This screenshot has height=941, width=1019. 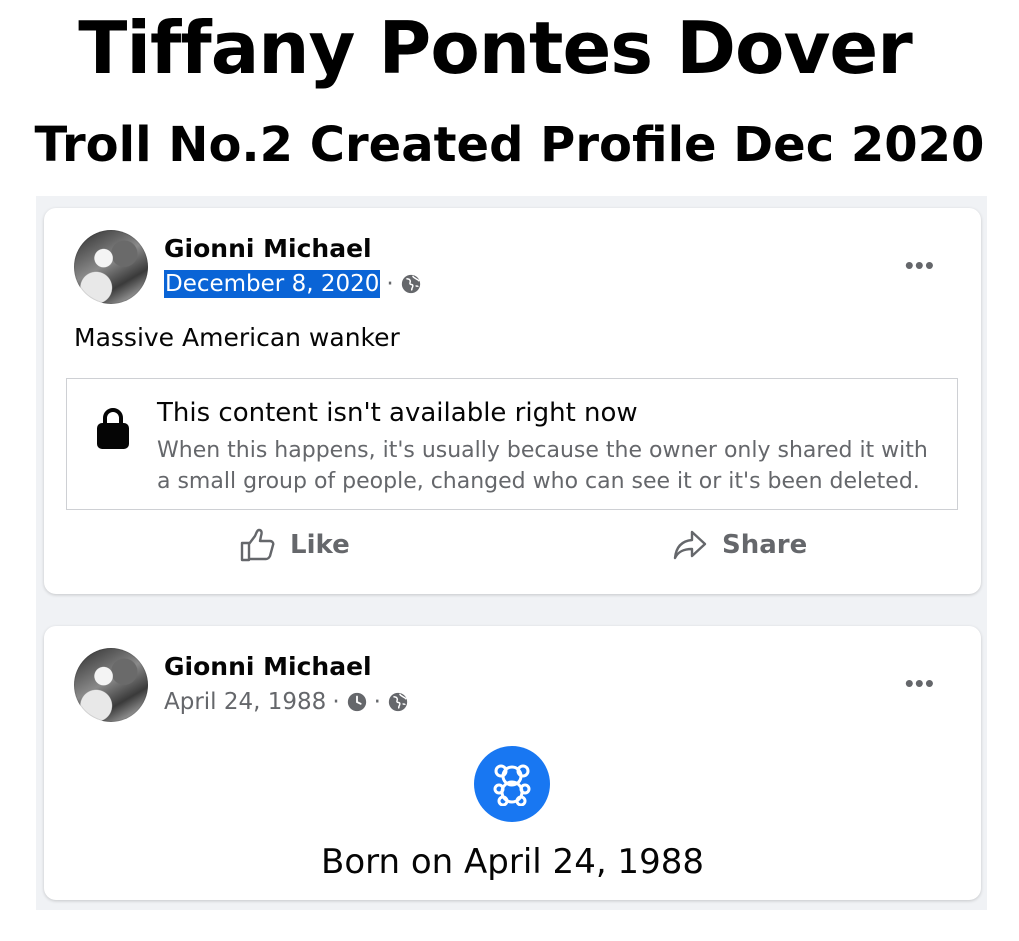 What do you see at coordinates (690, 545) in the screenshot?
I see `share-icon` at bounding box center [690, 545].